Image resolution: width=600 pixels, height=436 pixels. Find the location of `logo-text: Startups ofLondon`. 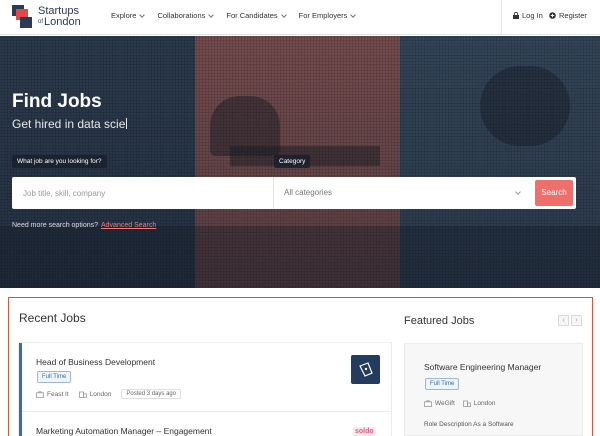

logo-text: Startups ofLondon is located at coordinates (59, 17).